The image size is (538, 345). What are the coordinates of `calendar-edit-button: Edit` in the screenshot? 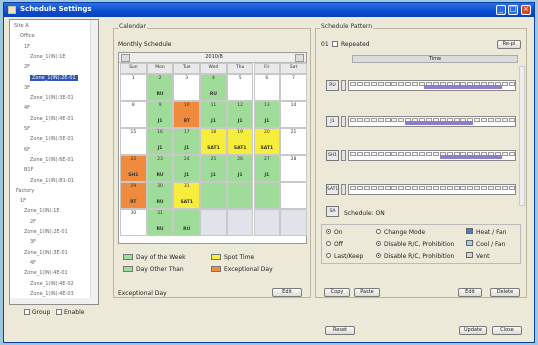 It's located at (287, 292).